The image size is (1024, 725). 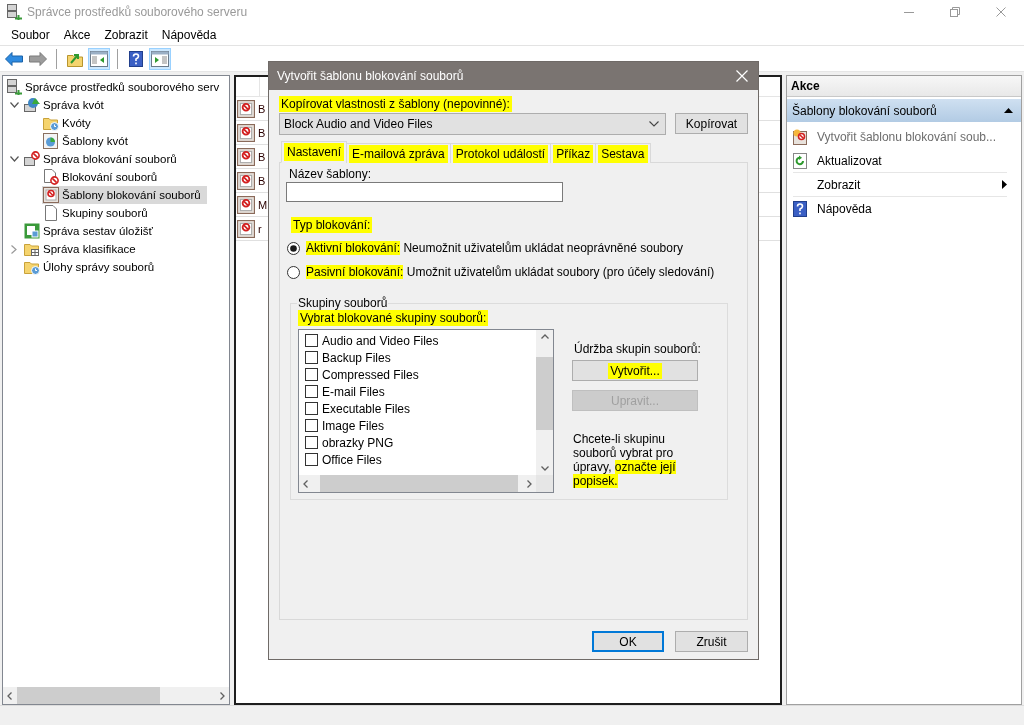 I want to click on checkbox-label: Compressed Files, so click(x=370, y=374).